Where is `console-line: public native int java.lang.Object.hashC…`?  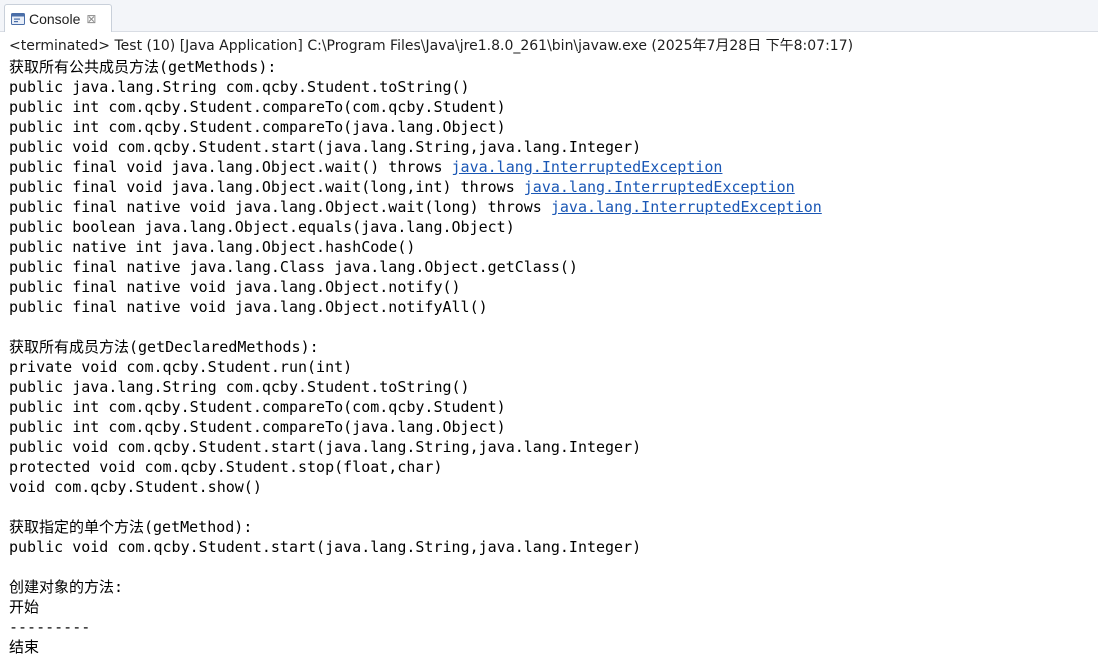
console-line: public native int java.lang.Object.hashC… is located at coordinates (551, 247).